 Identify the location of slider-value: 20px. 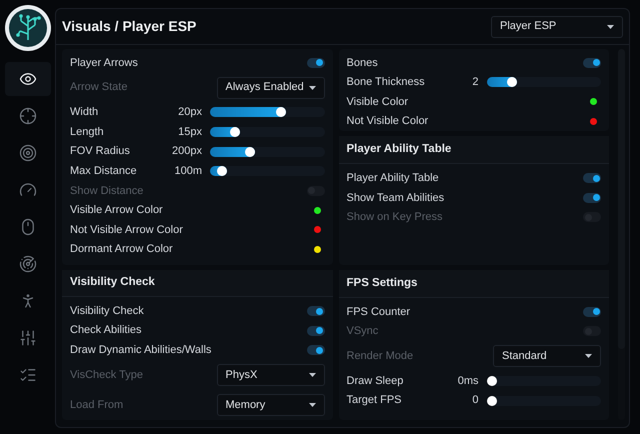
(190, 112).